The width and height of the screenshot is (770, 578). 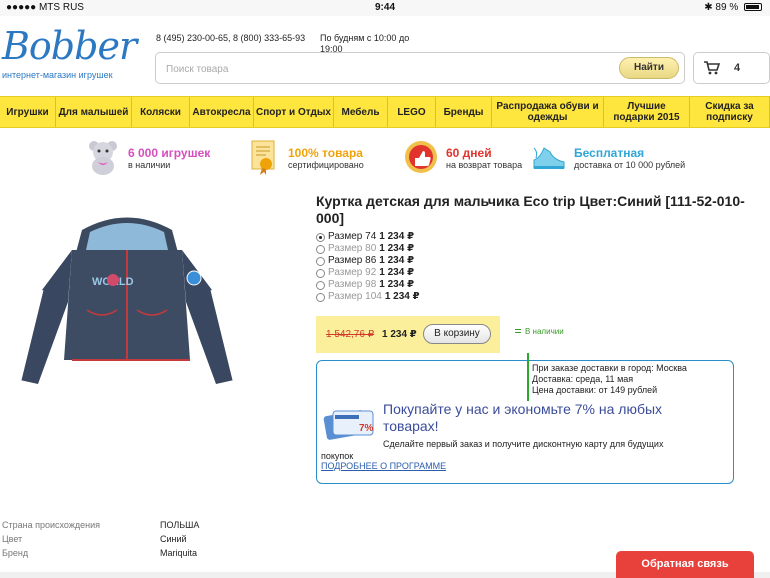 What do you see at coordinates (352, 260) in the screenshot?
I see `size-label: Размер 86` at bounding box center [352, 260].